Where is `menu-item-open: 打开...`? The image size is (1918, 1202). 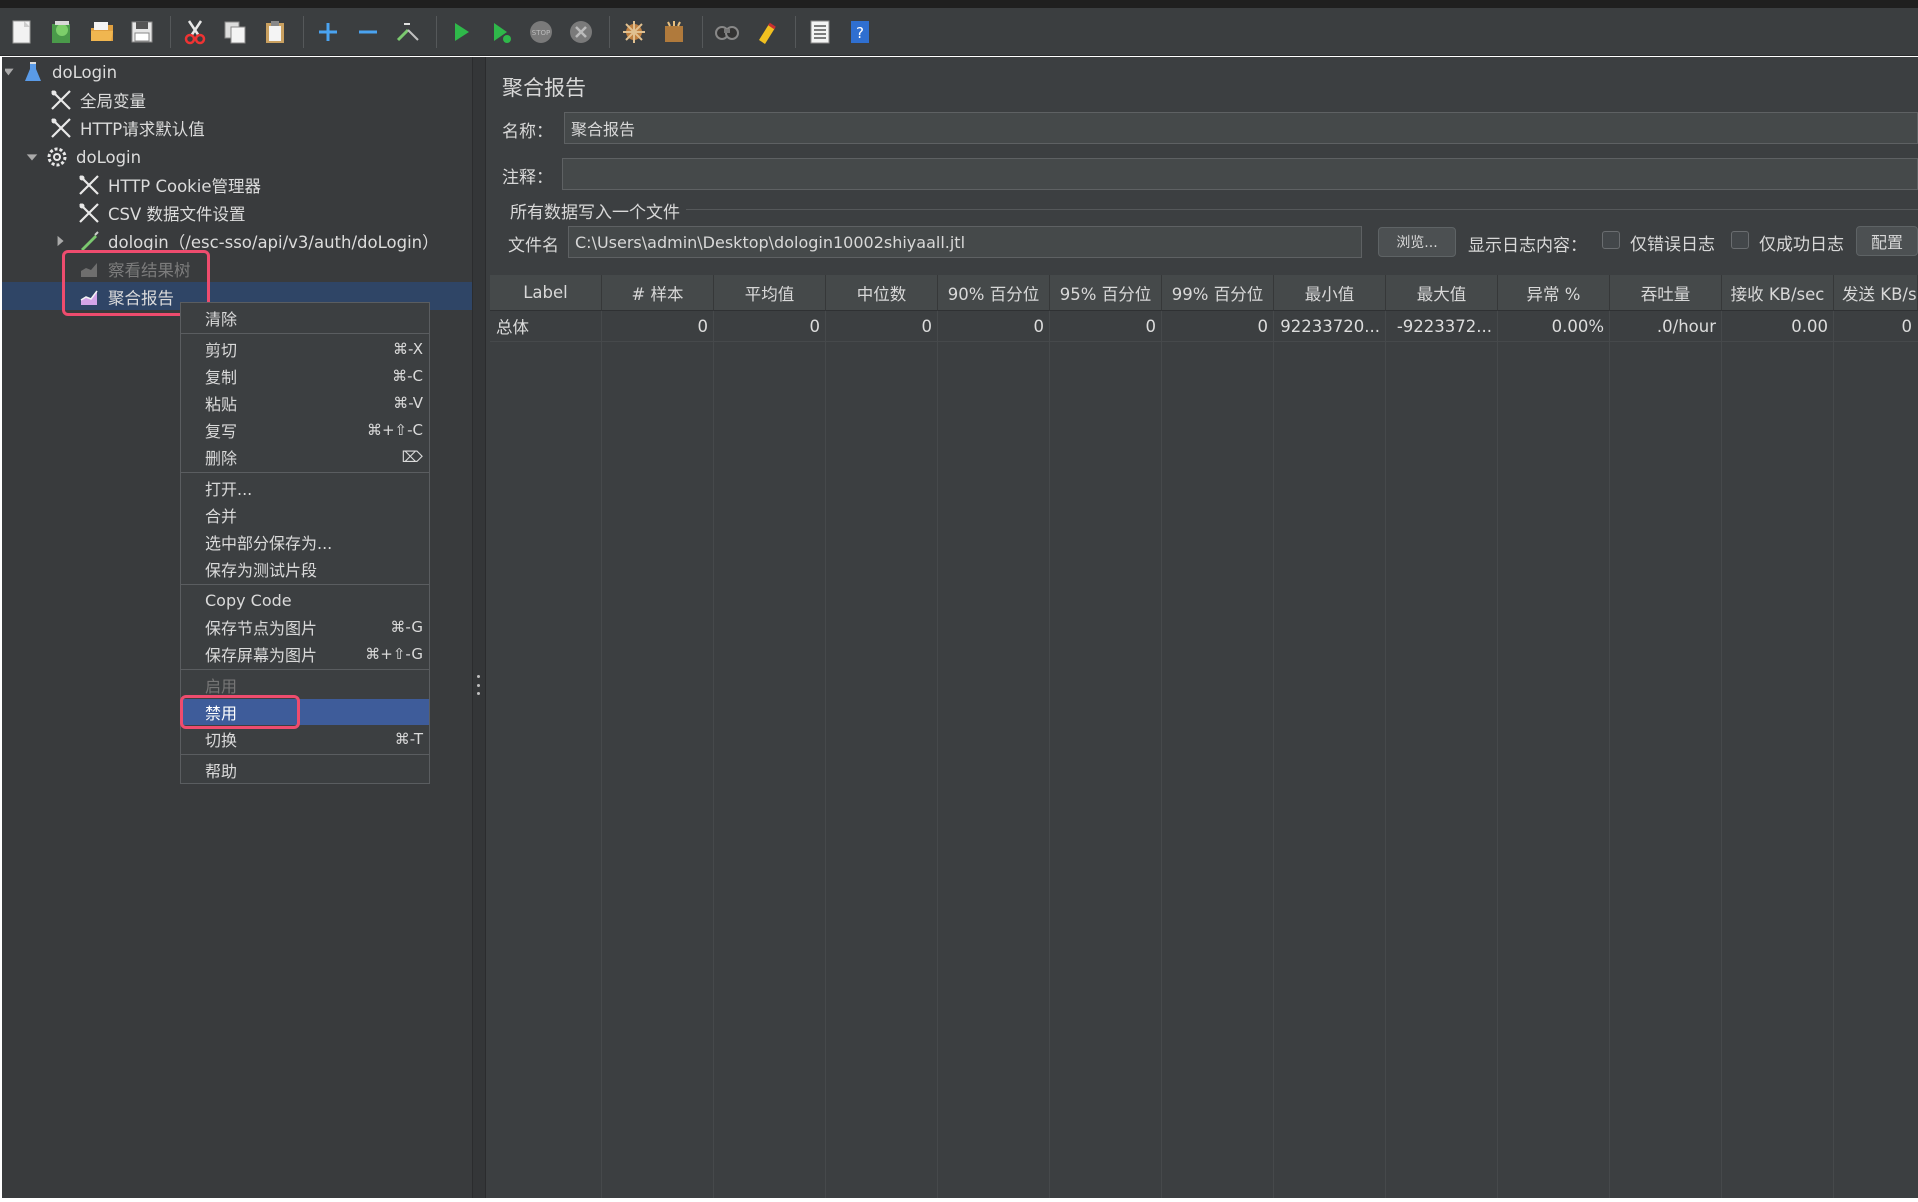
menu-item-open: 打开... is located at coordinates (305, 488).